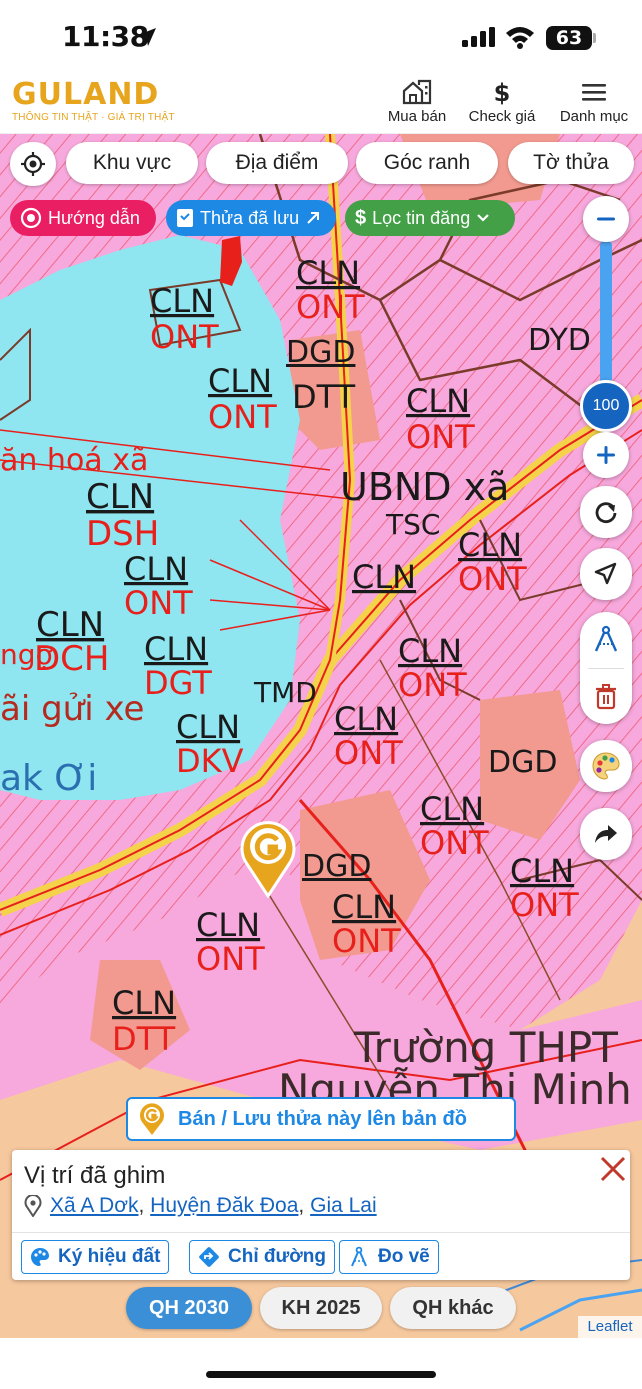 Image resolution: width=642 pixels, height=1389 pixels. What do you see at coordinates (209, 1257) in the screenshot?
I see `directions-icon` at bounding box center [209, 1257].